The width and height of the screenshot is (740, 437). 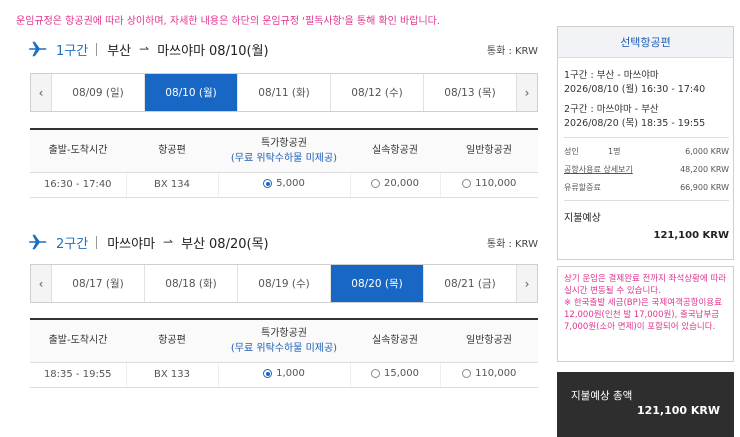 What do you see at coordinates (582, 218) in the screenshot?
I see `expected-payment-label: 지불예상` at bounding box center [582, 218].